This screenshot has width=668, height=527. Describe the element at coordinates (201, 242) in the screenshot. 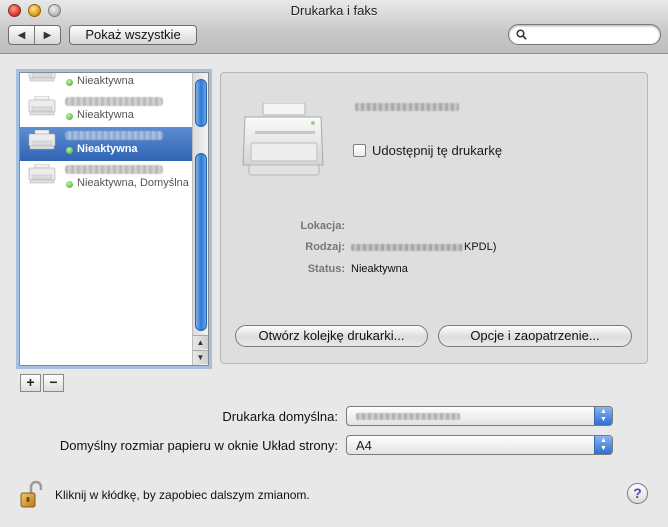

I see `scroll-thumb` at that location.